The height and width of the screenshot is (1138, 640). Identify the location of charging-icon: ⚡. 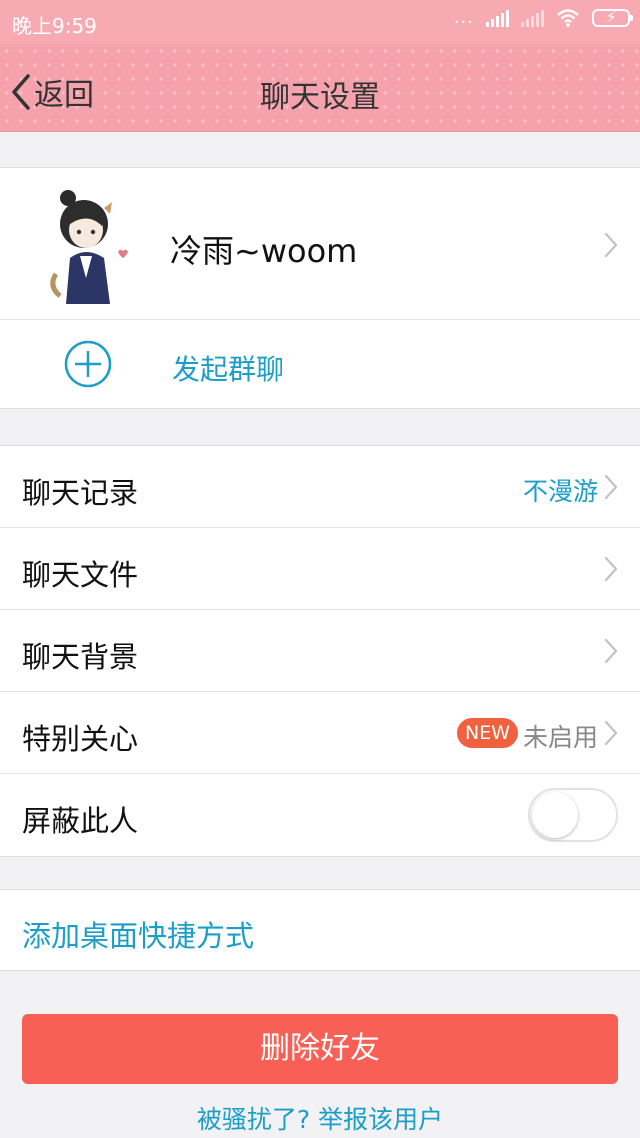
(611, 17).